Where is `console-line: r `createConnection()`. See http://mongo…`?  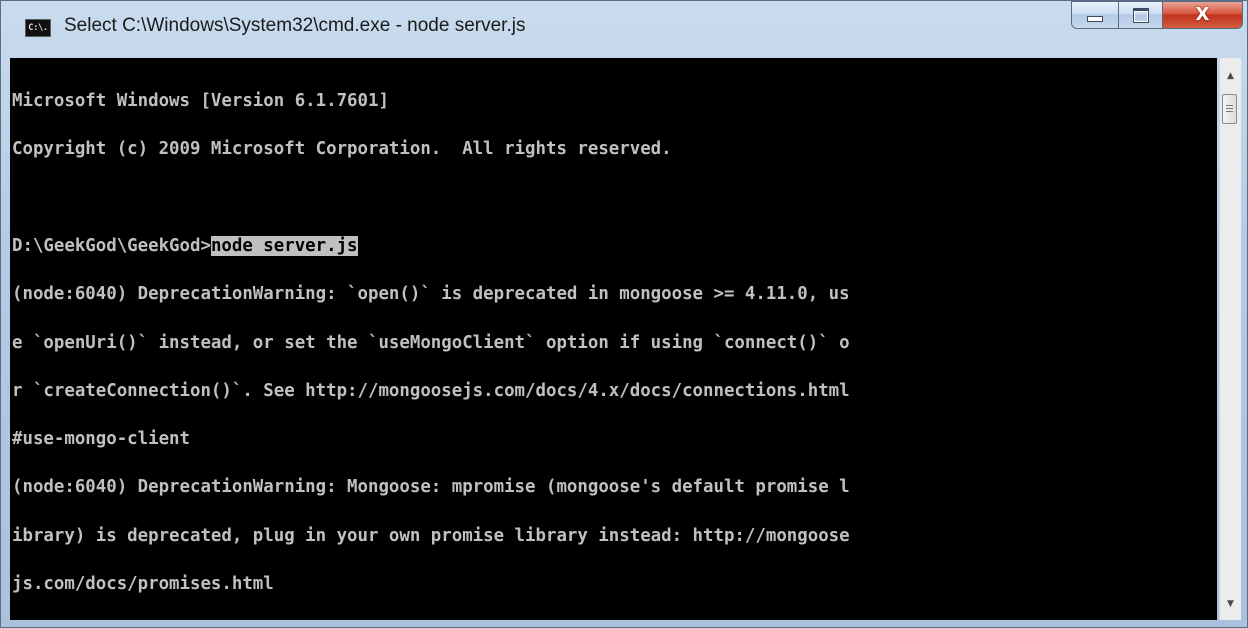 console-line: r `createConnection()`. See http://mongo… is located at coordinates (431, 390).